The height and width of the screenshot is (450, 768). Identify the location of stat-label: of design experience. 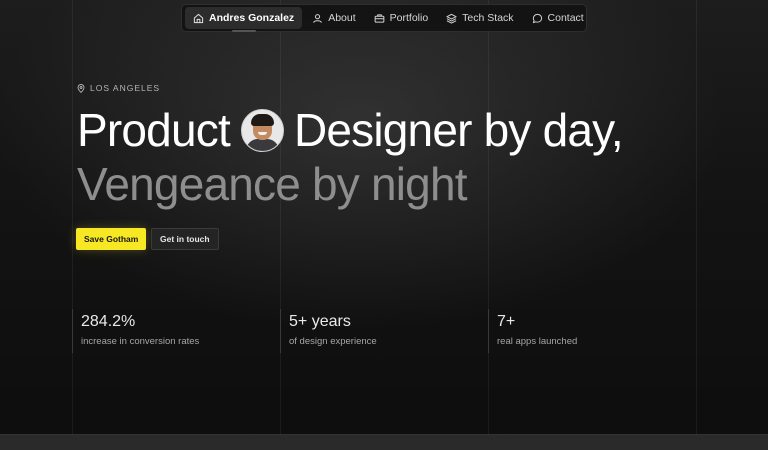
(333, 341).